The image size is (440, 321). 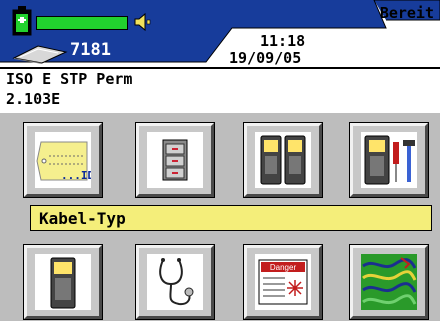 I want to click on cable-id-tag-icon: ...ID, so click(x=63, y=161).